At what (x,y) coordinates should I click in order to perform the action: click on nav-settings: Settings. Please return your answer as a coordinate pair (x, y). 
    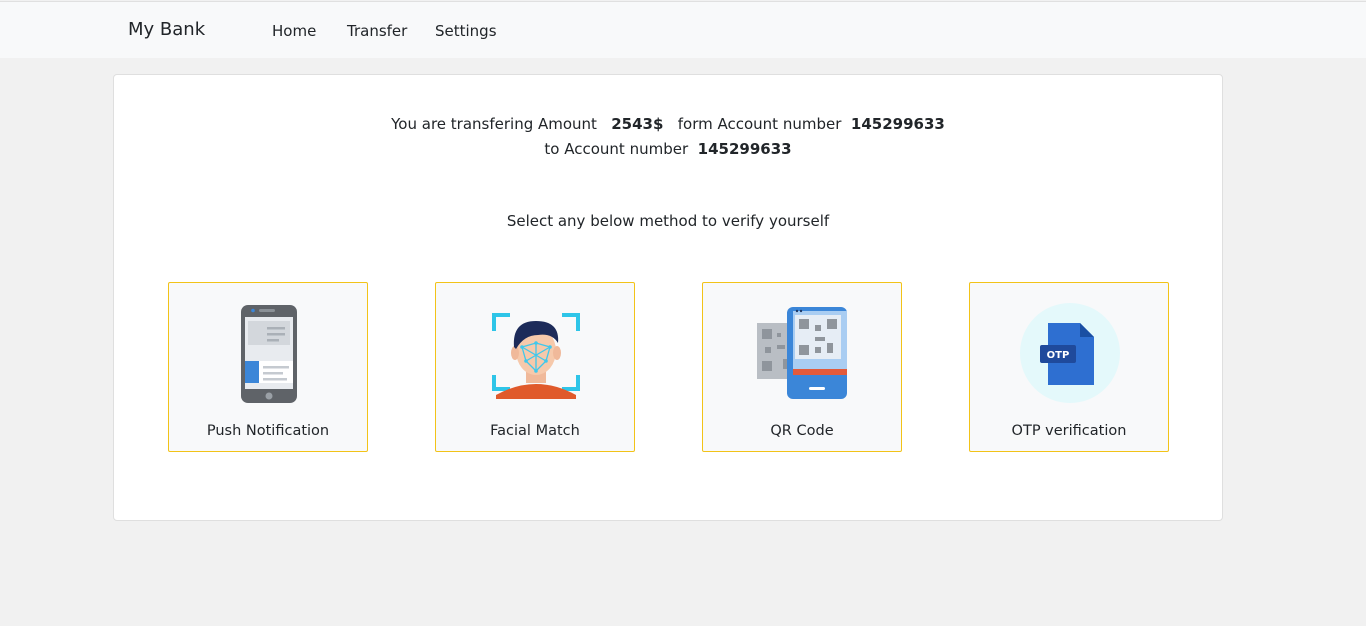
    Looking at the image, I should click on (466, 31).